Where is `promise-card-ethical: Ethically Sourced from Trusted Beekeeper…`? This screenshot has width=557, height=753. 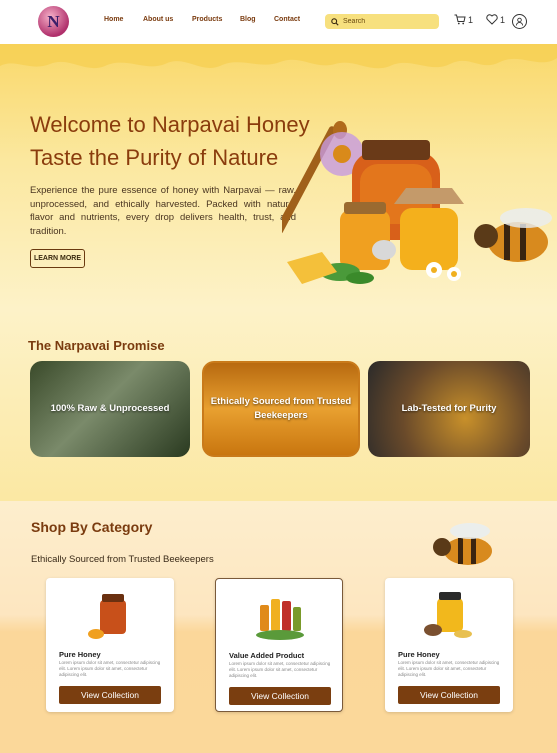
promise-card-ethical: Ethically Sourced from Trusted Beekeeper… is located at coordinates (281, 409).